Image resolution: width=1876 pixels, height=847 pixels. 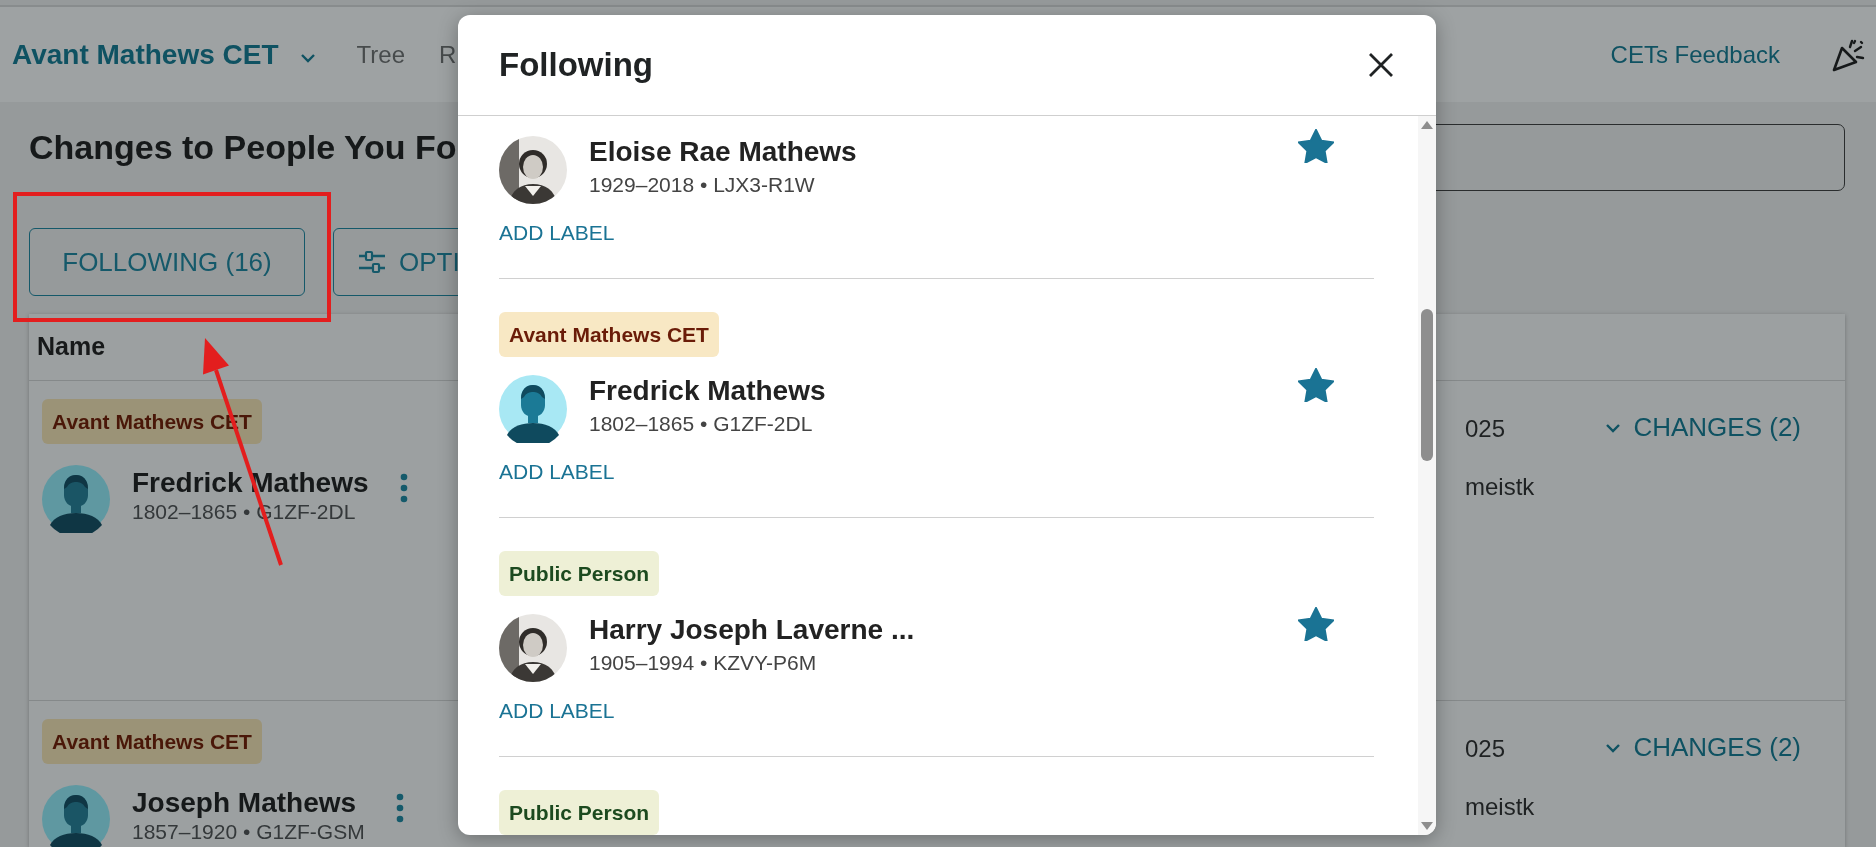 I want to click on person-name: Eloise Rae Mathews, so click(x=932, y=152).